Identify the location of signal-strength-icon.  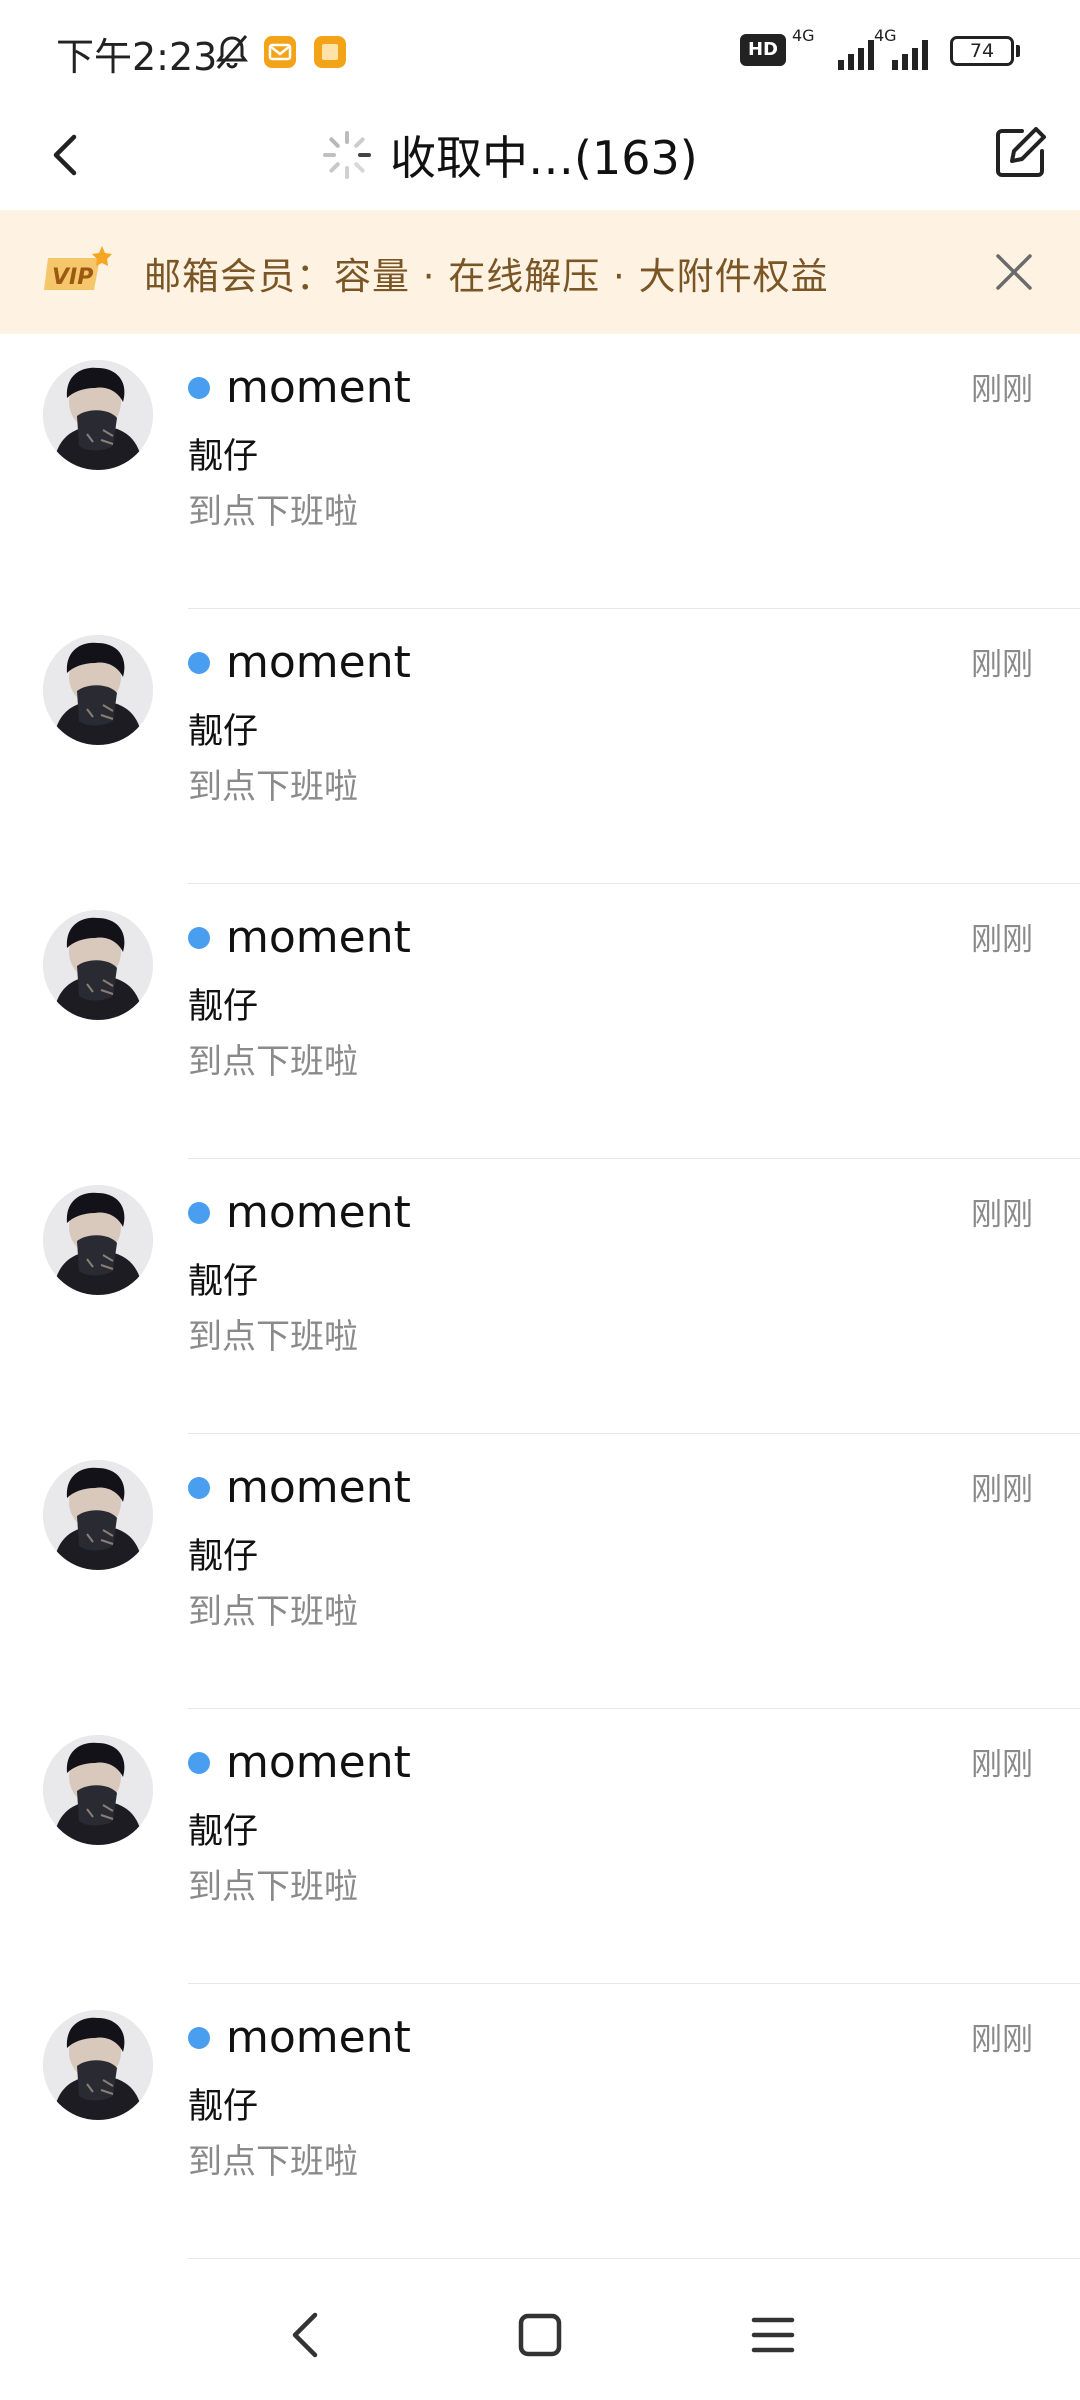
(910, 55).